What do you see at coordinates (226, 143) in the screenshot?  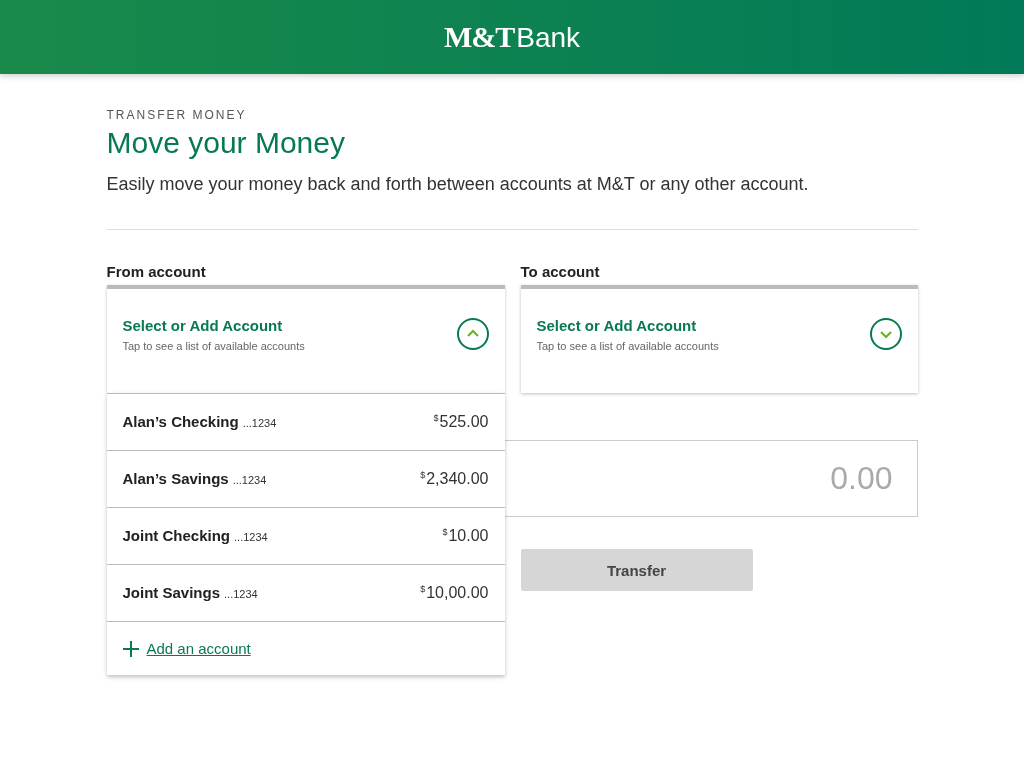 I see `page-title: Move your Money` at bounding box center [226, 143].